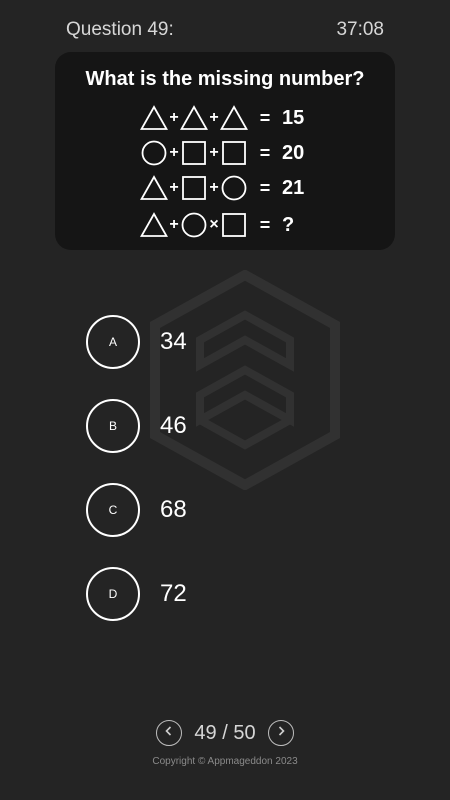  I want to click on answer-option-c: C 68, so click(136, 510).